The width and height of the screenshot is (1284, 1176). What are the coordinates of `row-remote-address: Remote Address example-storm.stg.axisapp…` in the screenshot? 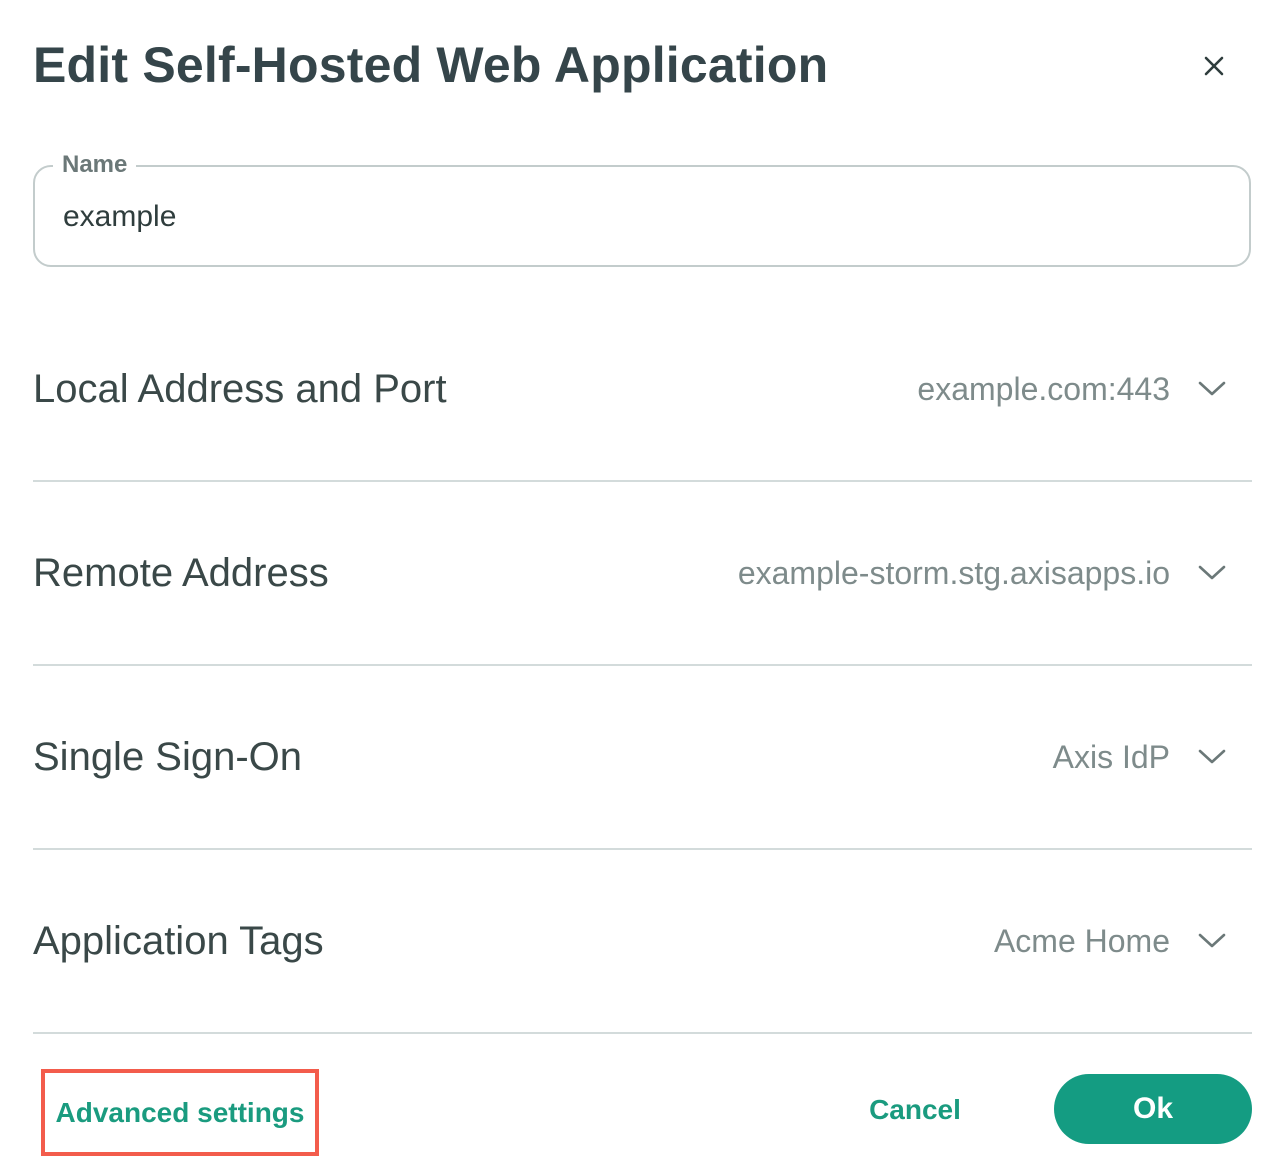 It's located at (642, 574).